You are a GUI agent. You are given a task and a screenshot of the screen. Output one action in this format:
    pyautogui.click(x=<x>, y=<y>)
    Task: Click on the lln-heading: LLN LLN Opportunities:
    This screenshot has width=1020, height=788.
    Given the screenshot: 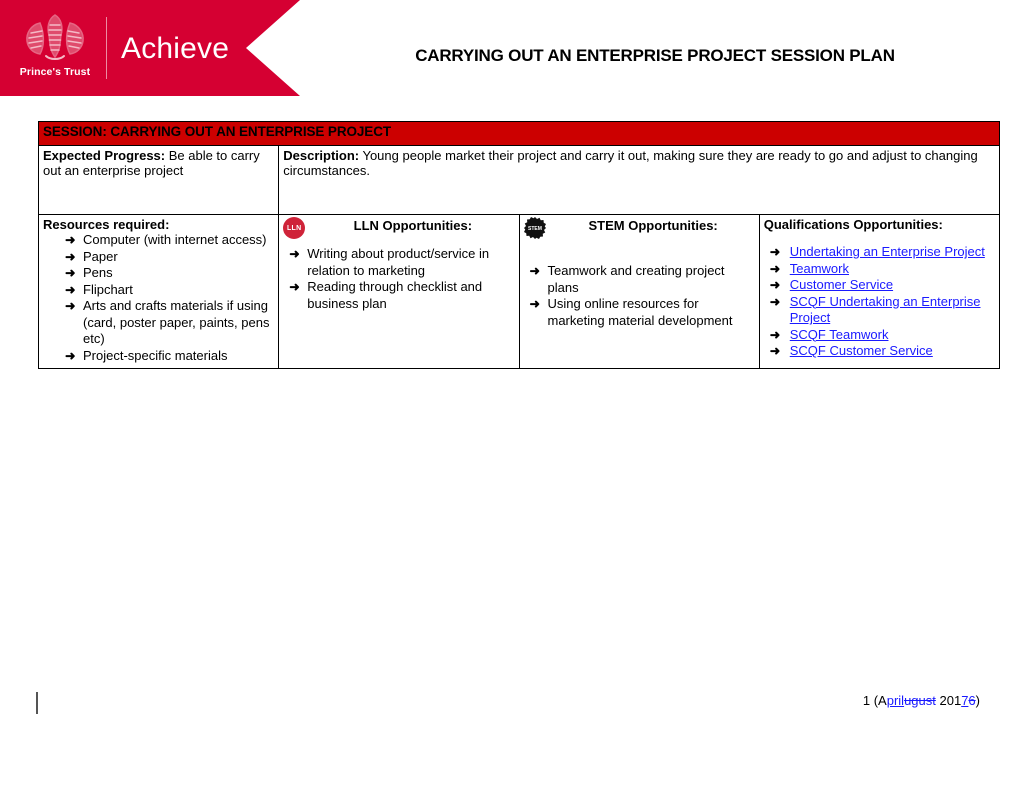 What is the action you would take?
    pyautogui.click(x=398, y=228)
    